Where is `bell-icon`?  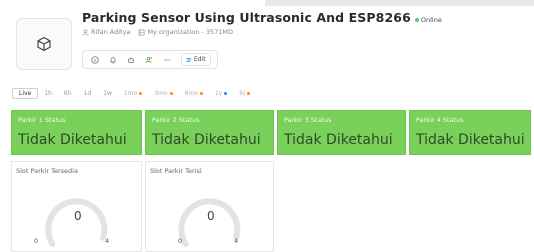 bell-icon is located at coordinates (112, 59).